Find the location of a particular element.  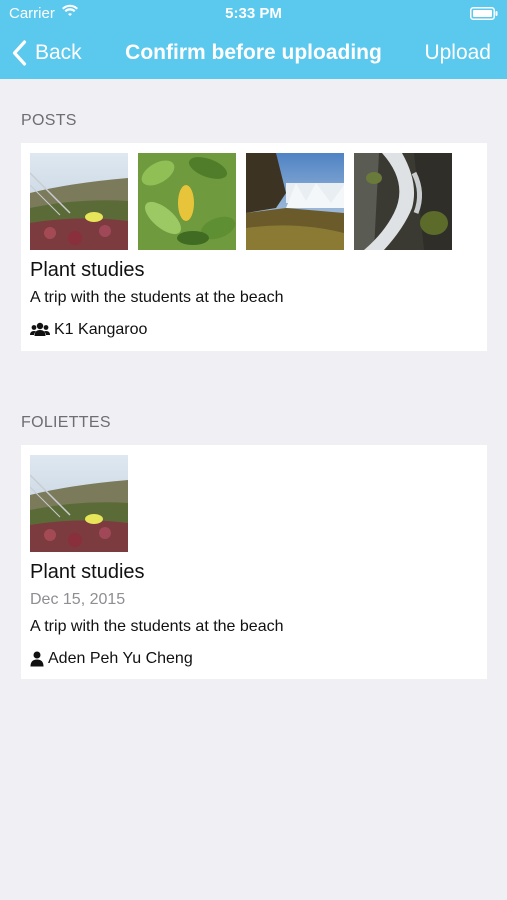

post-group: K1 Kangaroo is located at coordinates (88, 330).